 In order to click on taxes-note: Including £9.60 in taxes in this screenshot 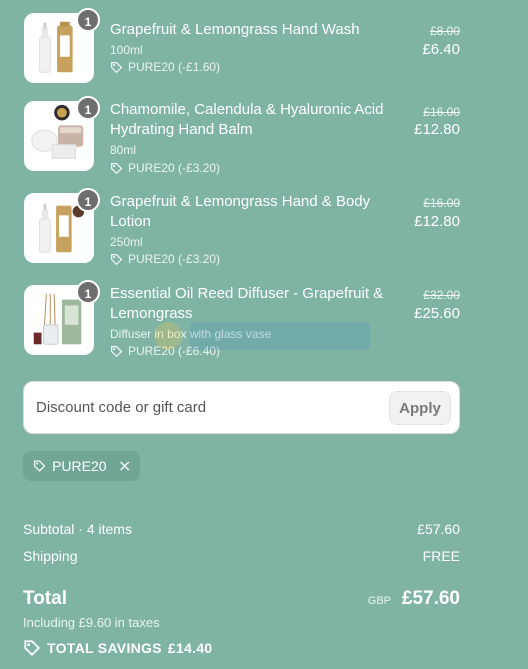, I will do `click(91, 622)`.